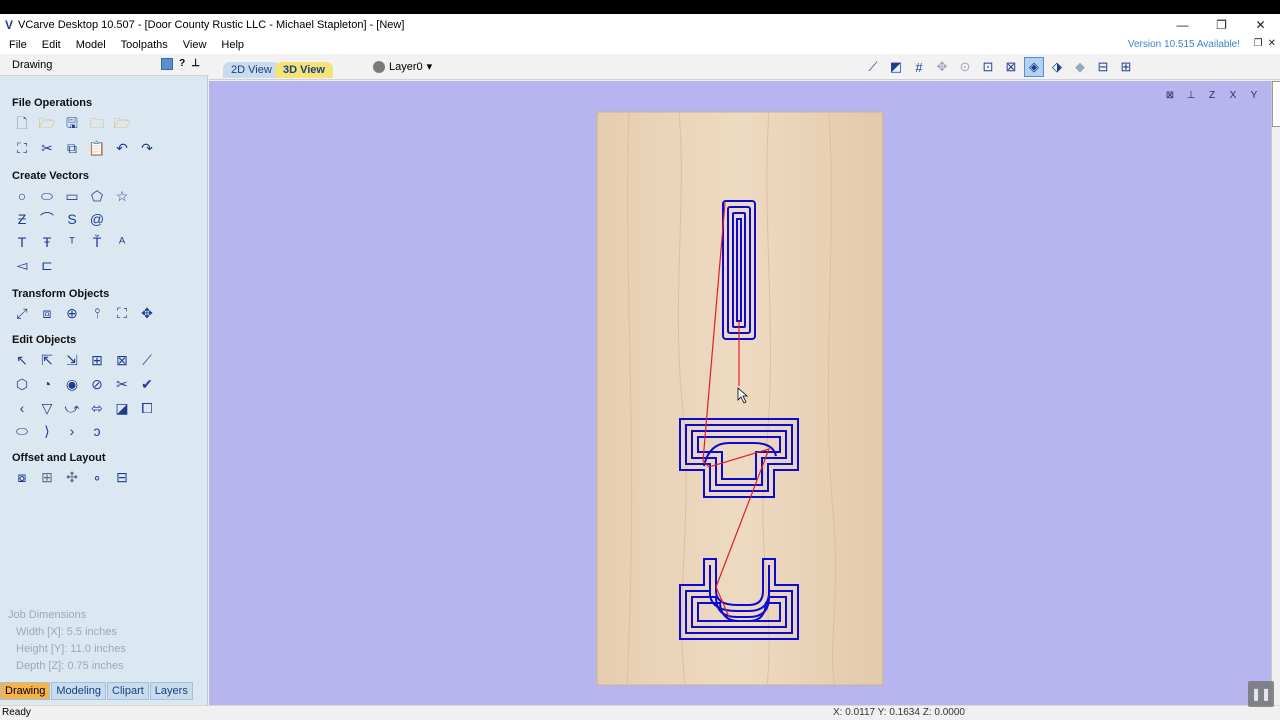 Image resolution: width=1280 pixels, height=720 pixels. I want to click on layer-dropdown: Layer0 ▾, so click(402, 66).